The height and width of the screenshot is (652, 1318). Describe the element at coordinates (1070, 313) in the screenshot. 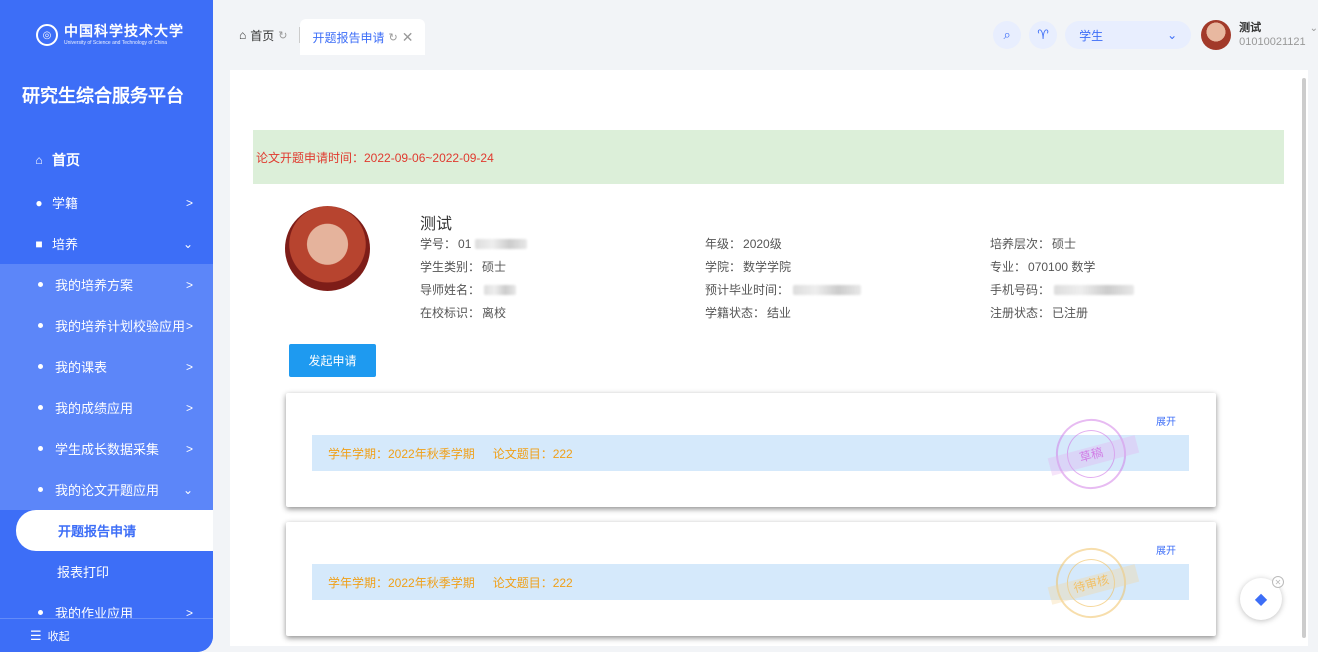

I see `info-value: 已注册` at that location.